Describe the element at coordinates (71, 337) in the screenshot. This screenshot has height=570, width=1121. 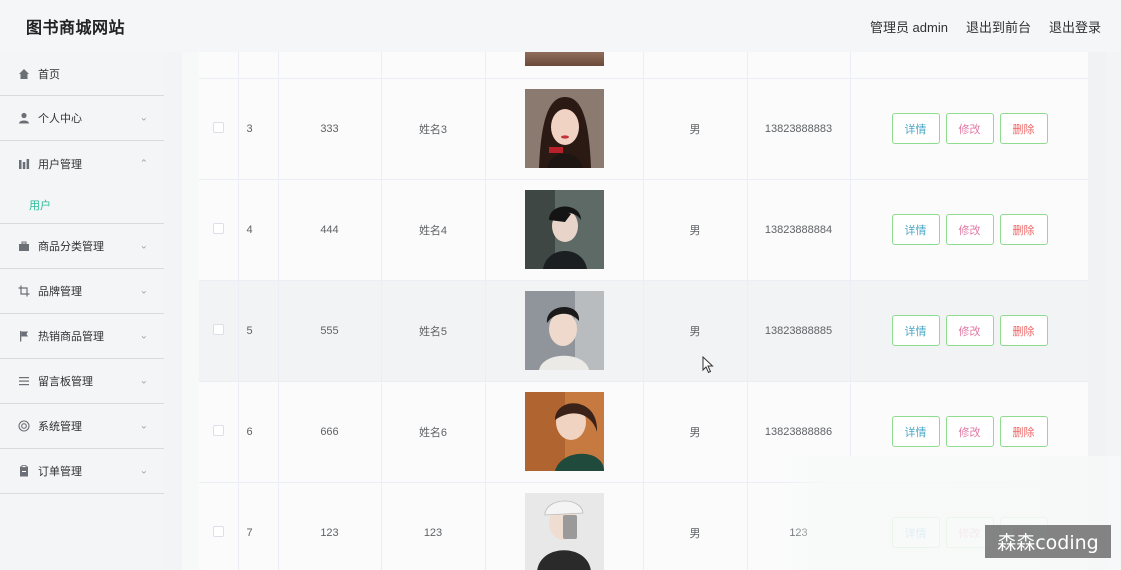
I see `sidebar-item-label: 热销商品管理` at that location.